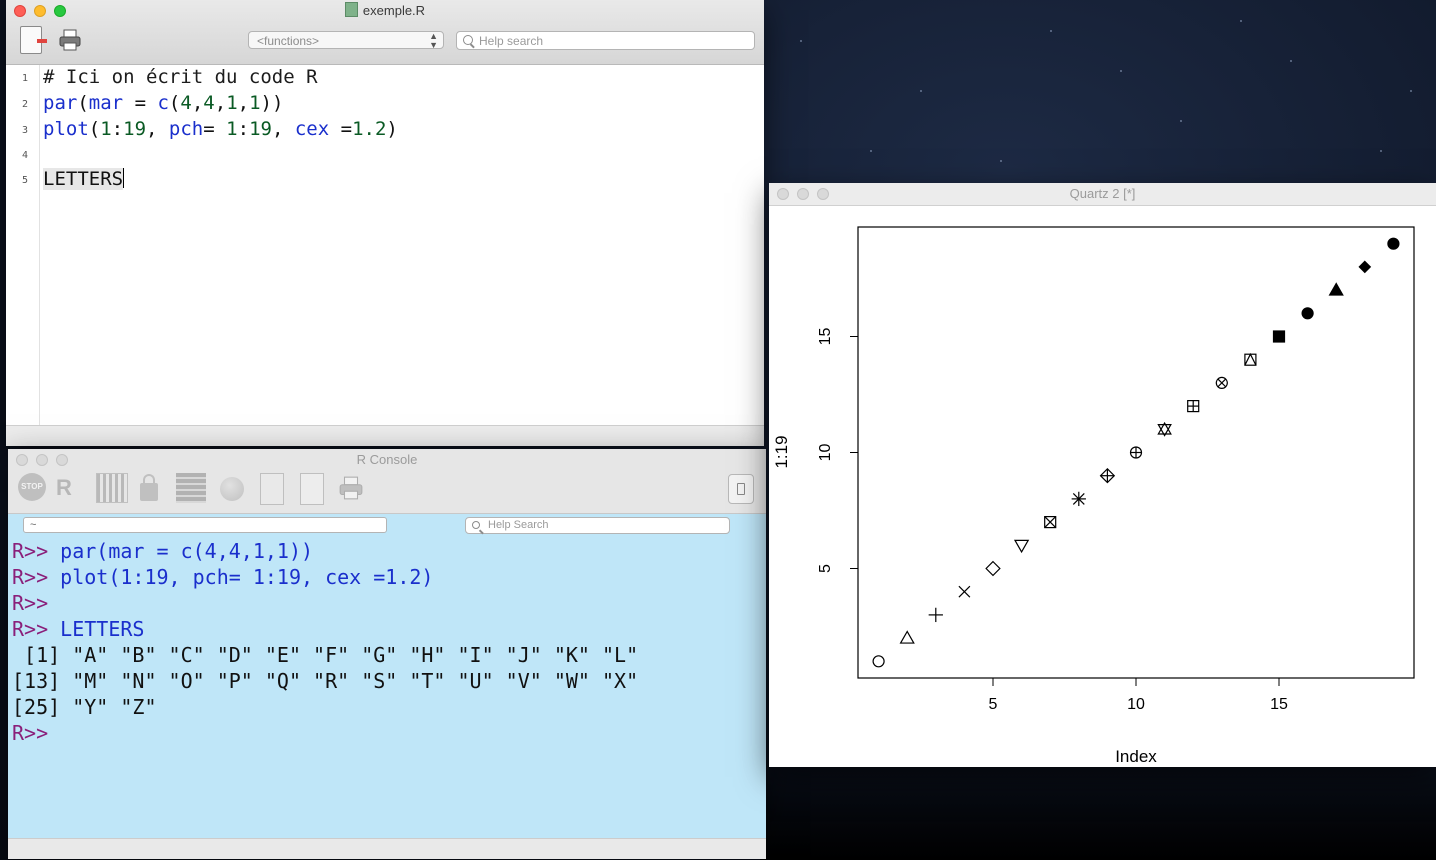 This screenshot has height=860, width=1436. I want to click on point-diamond, so click(993, 568).